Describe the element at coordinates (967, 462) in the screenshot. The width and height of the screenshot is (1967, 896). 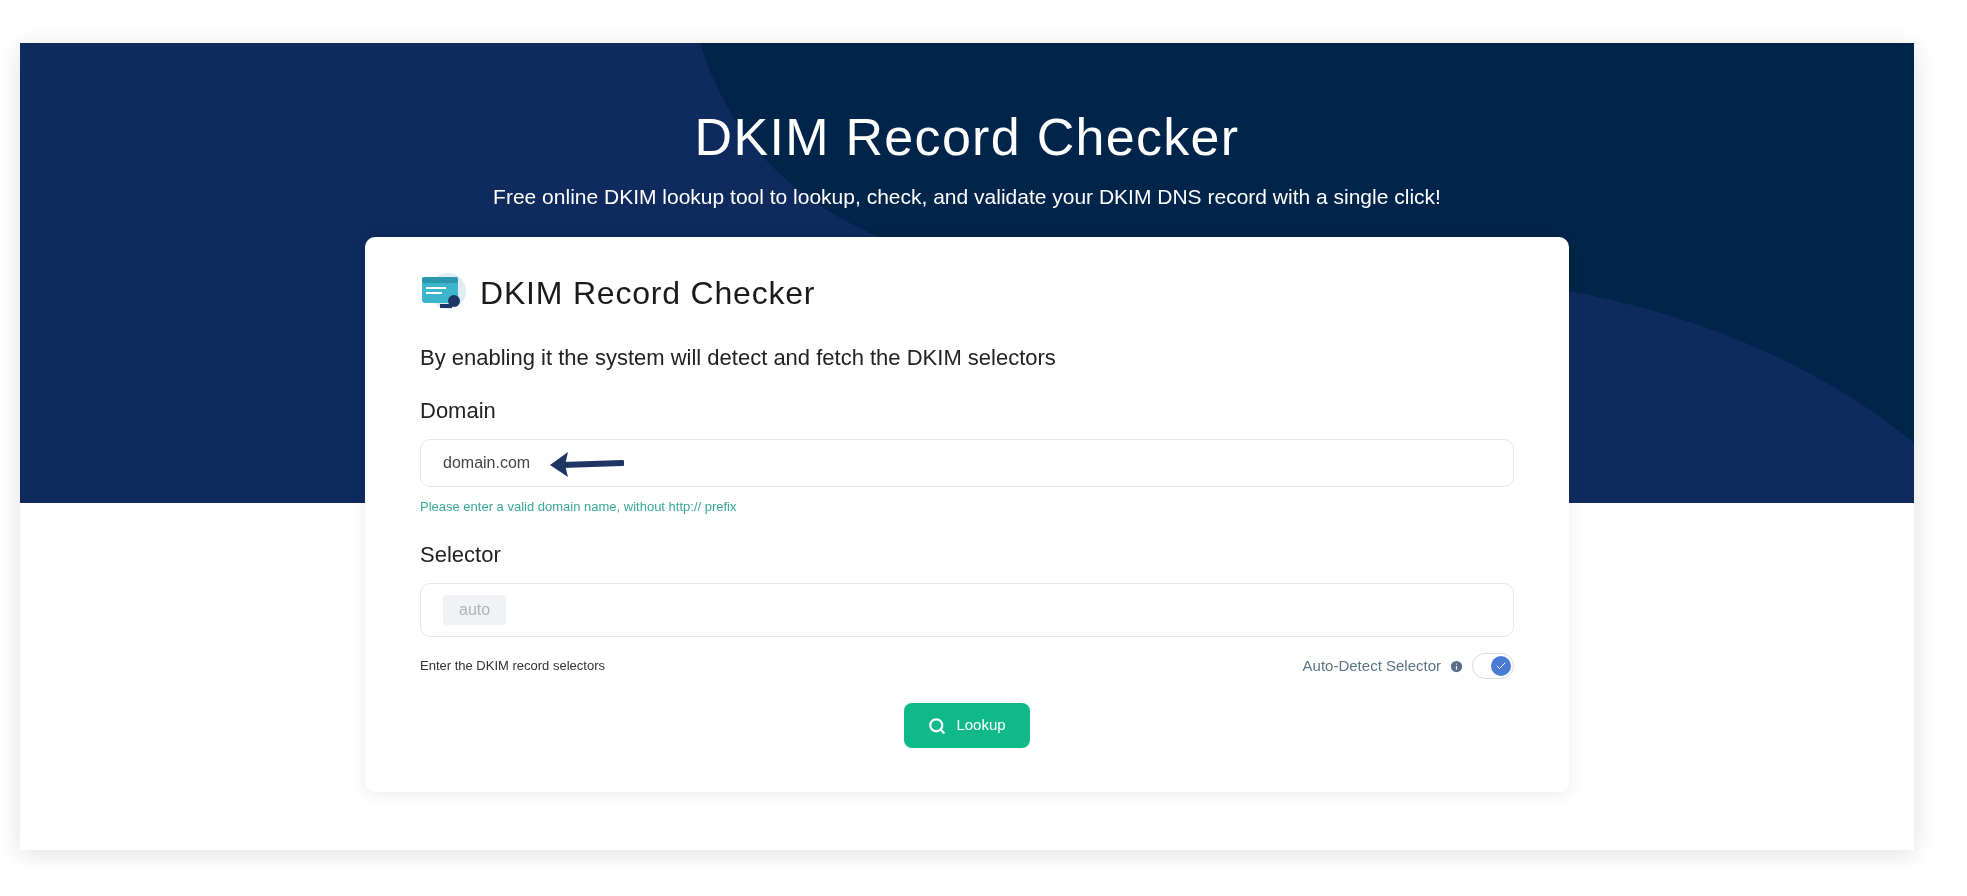
I see `domain-field: domain.com` at that location.